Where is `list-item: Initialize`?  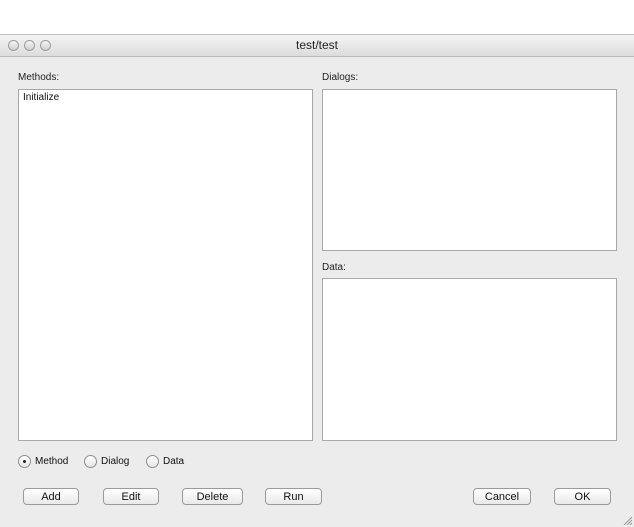 list-item: Initialize is located at coordinates (165, 97).